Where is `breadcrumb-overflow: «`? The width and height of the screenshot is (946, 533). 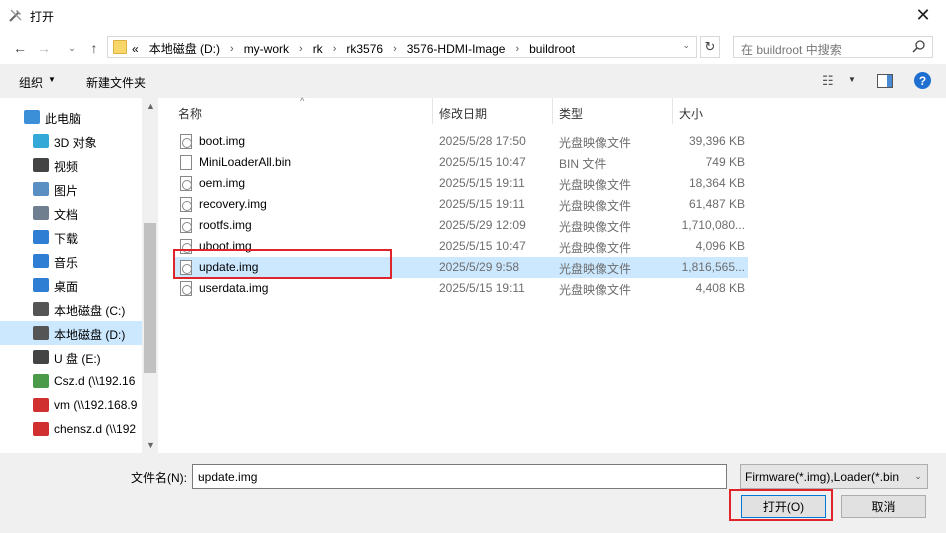 breadcrumb-overflow: « is located at coordinates (135, 49).